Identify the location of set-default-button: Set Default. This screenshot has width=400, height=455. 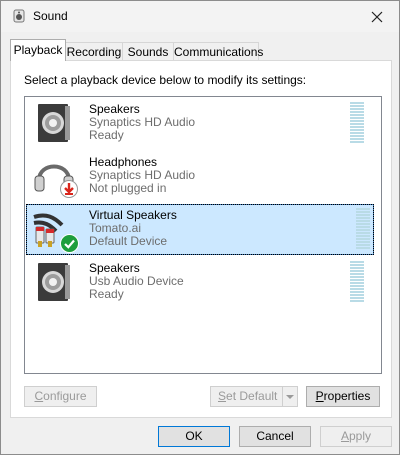
(254, 396).